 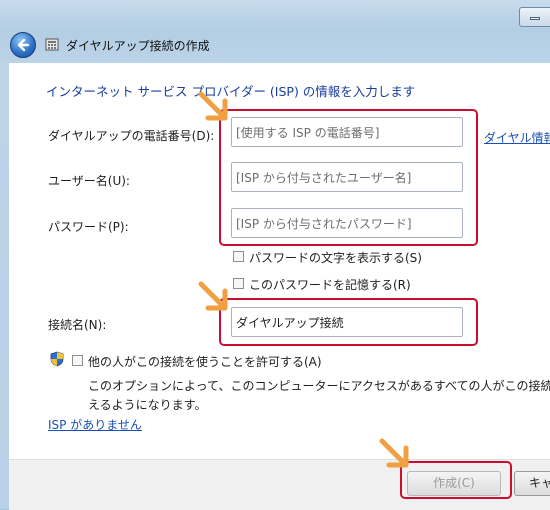 I want to click on allow-others-description-line2: えるようになります。, so click(x=147, y=405).